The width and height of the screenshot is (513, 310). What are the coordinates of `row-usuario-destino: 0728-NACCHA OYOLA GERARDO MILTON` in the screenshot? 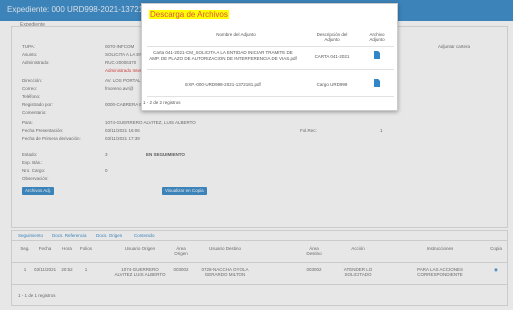 It's located at (225, 272).